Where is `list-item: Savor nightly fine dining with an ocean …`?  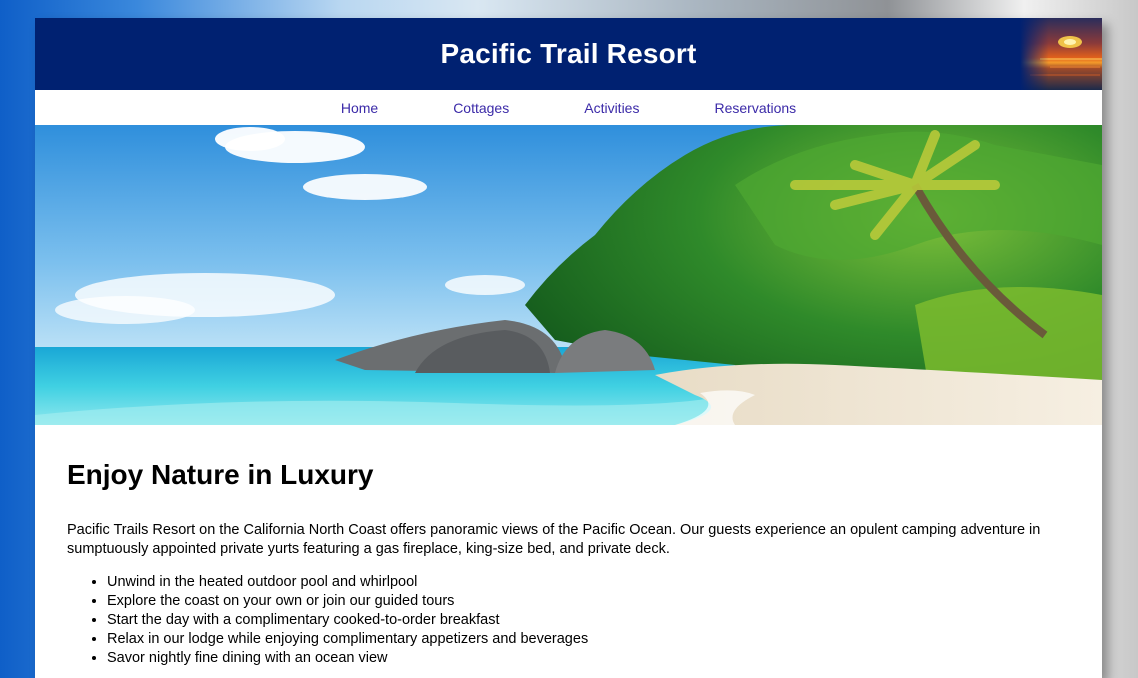
list-item: Savor nightly fine dining with an ocean … is located at coordinates (588, 658).